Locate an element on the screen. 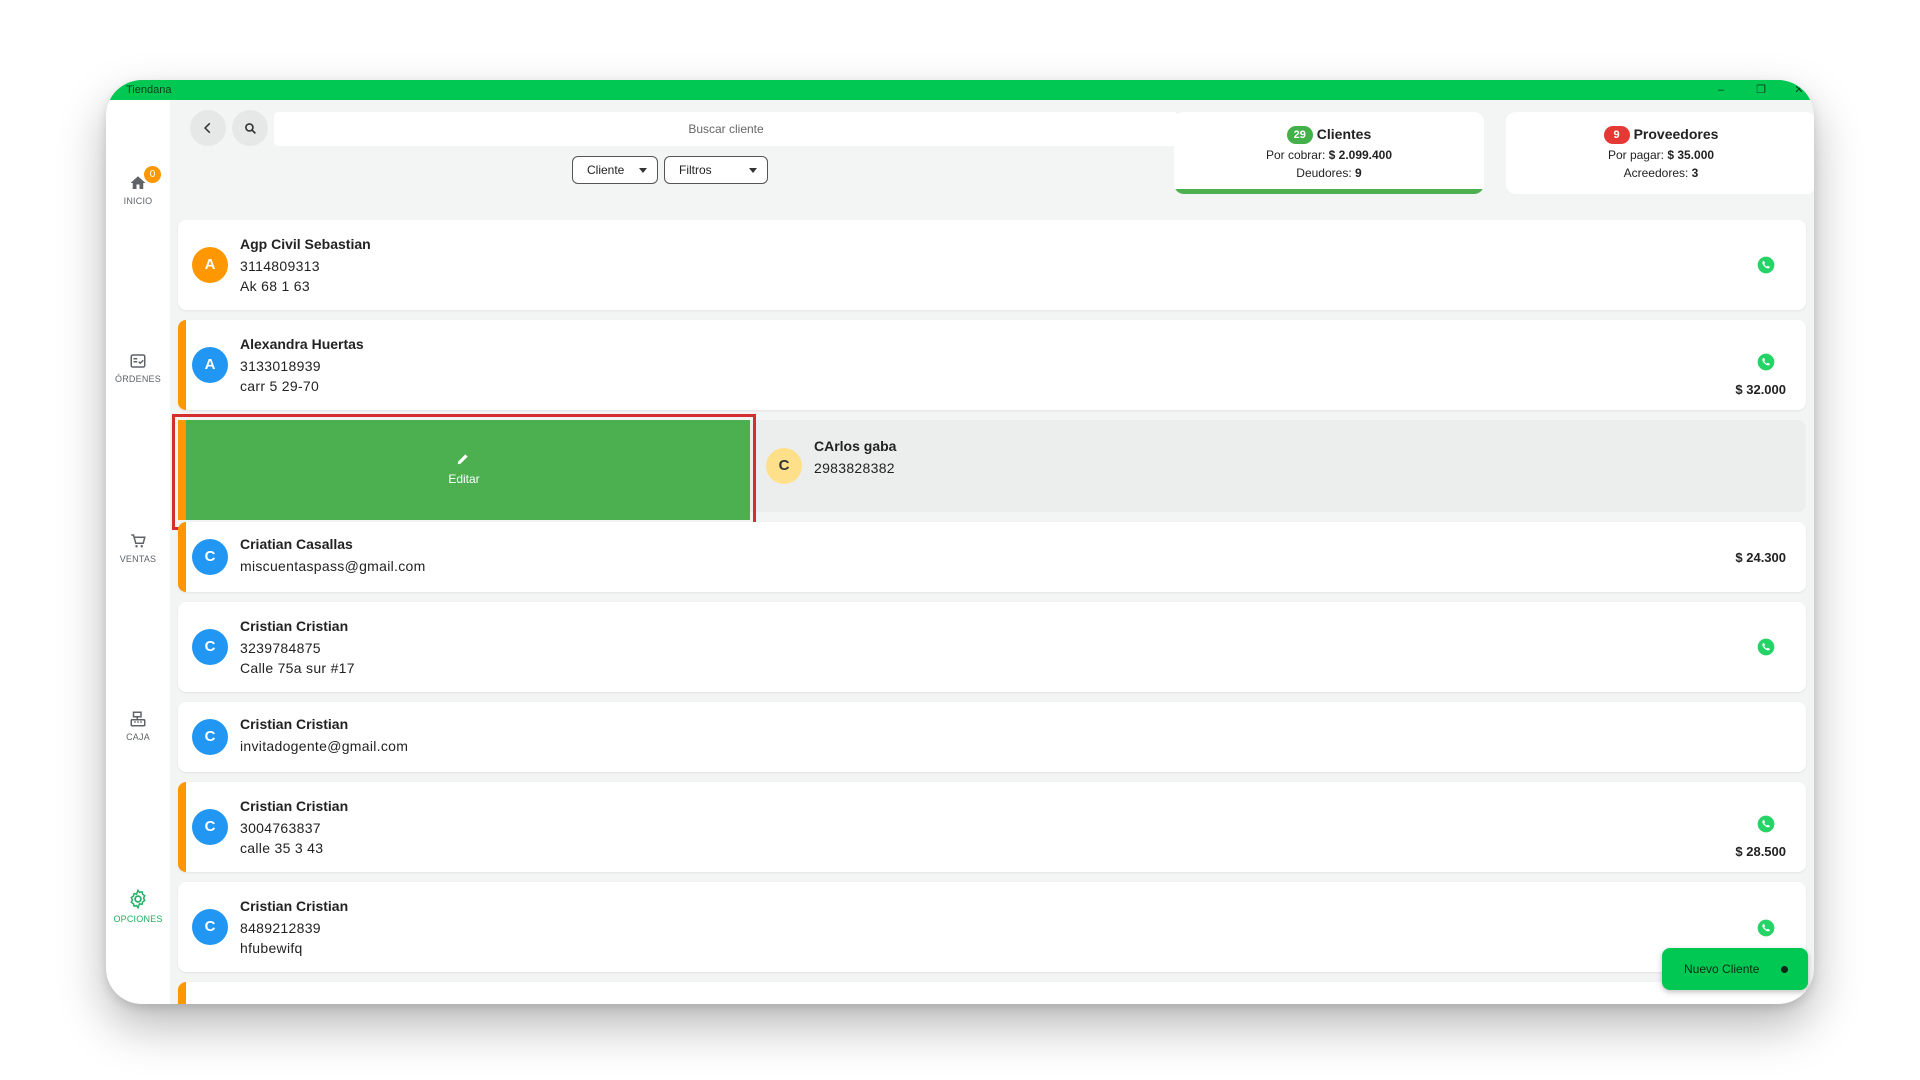 This screenshot has height=1080, width=1920. cart-icon is located at coordinates (138, 541).